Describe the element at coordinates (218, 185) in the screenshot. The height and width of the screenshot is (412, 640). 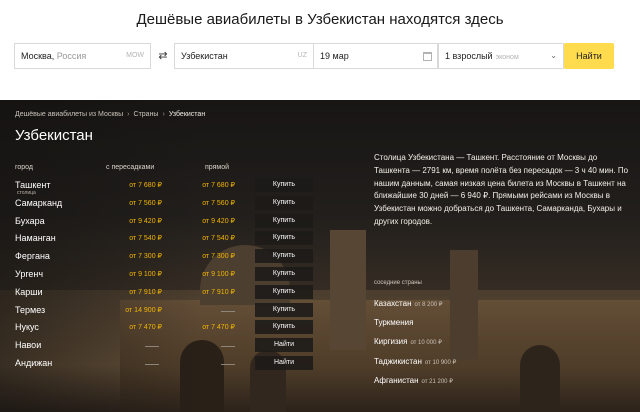
I see `price-direct: от 7 680 ₽` at that location.